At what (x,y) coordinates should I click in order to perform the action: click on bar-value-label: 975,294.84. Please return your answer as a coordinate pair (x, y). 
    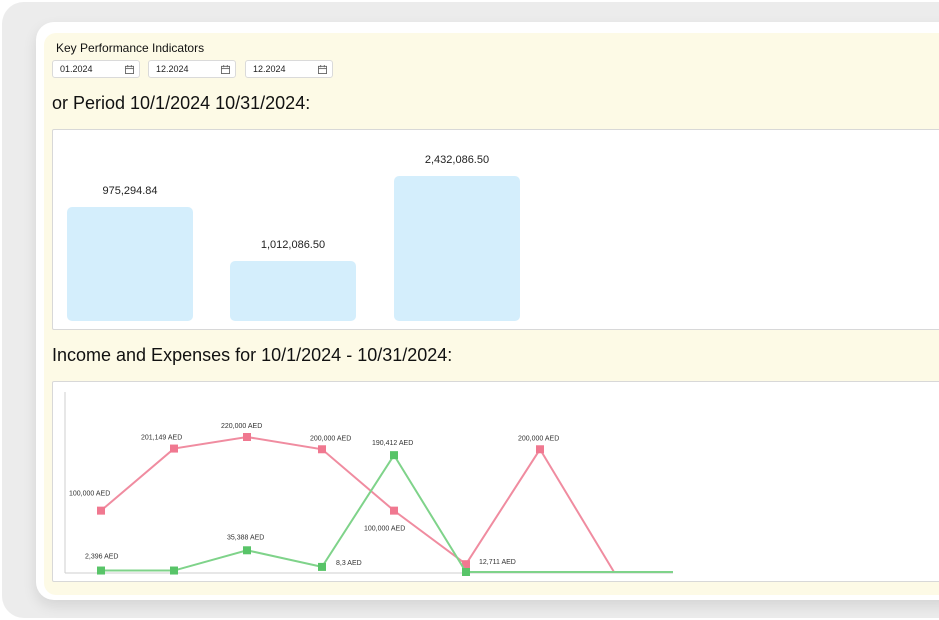
    Looking at the image, I should click on (130, 191).